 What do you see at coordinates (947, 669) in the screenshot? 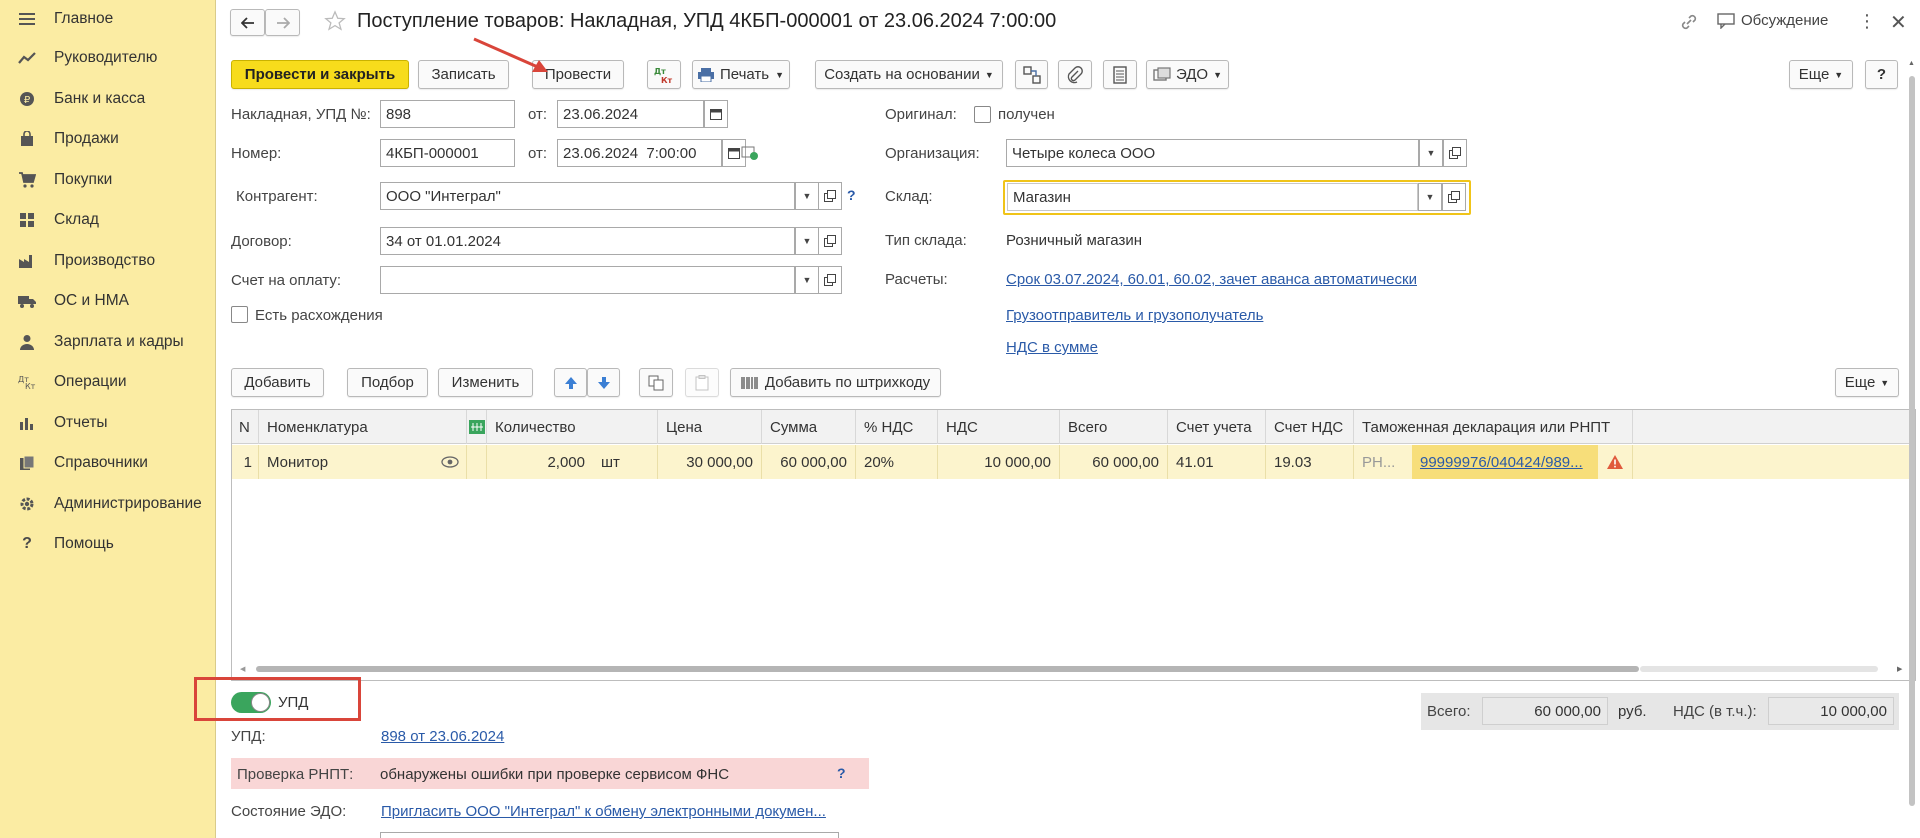
I see `scrollbar-thumb` at bounding box center [947, 669].